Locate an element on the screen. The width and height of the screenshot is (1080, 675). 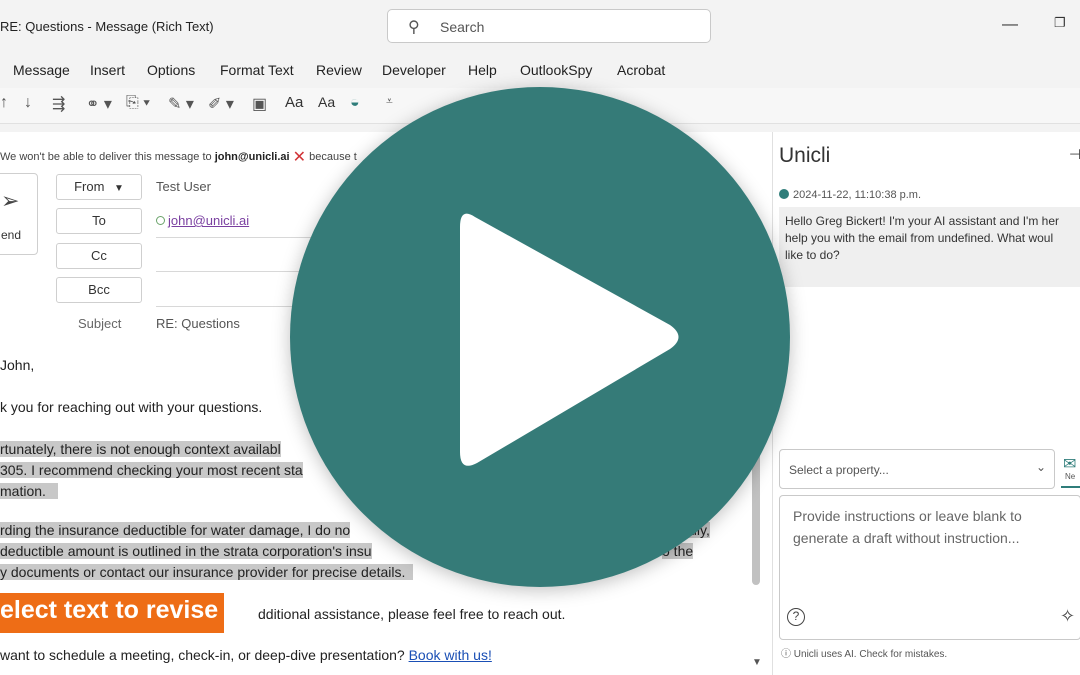
picture-icon: ▣ is located at coordinates (259, 104).